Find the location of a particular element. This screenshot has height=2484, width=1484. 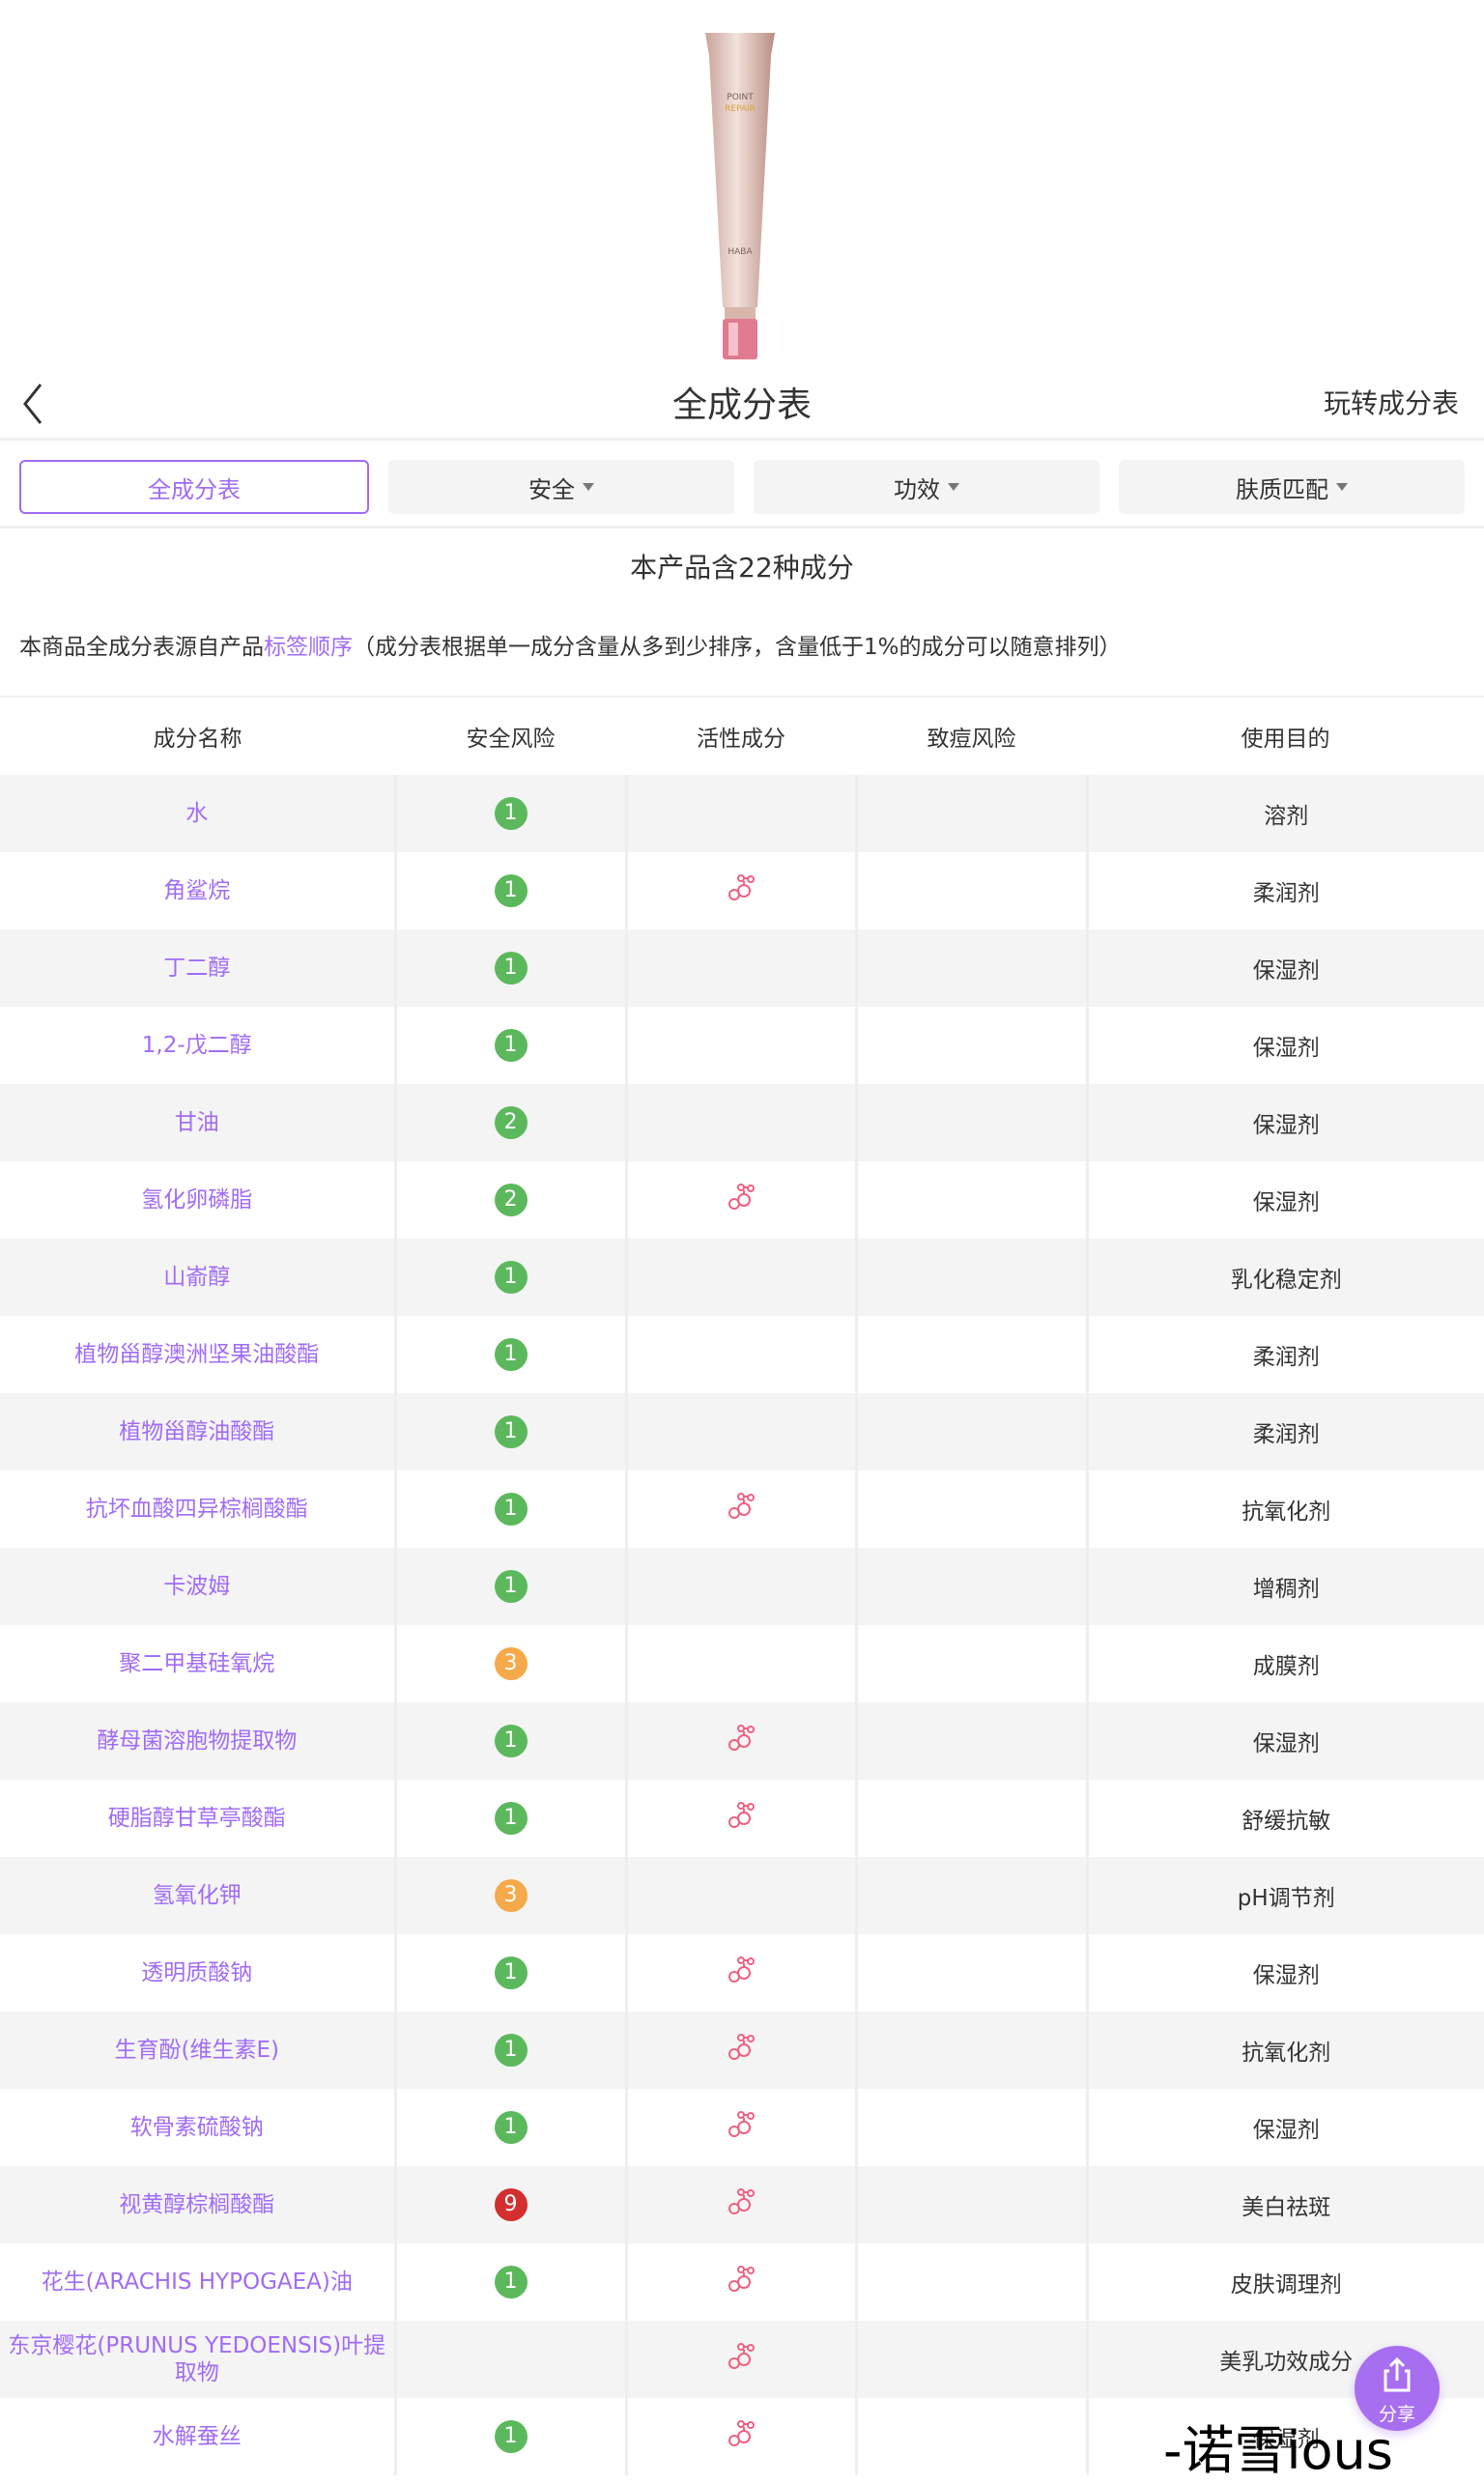

purpose: pH调节剂 is located at coordinates (1284, 1895).